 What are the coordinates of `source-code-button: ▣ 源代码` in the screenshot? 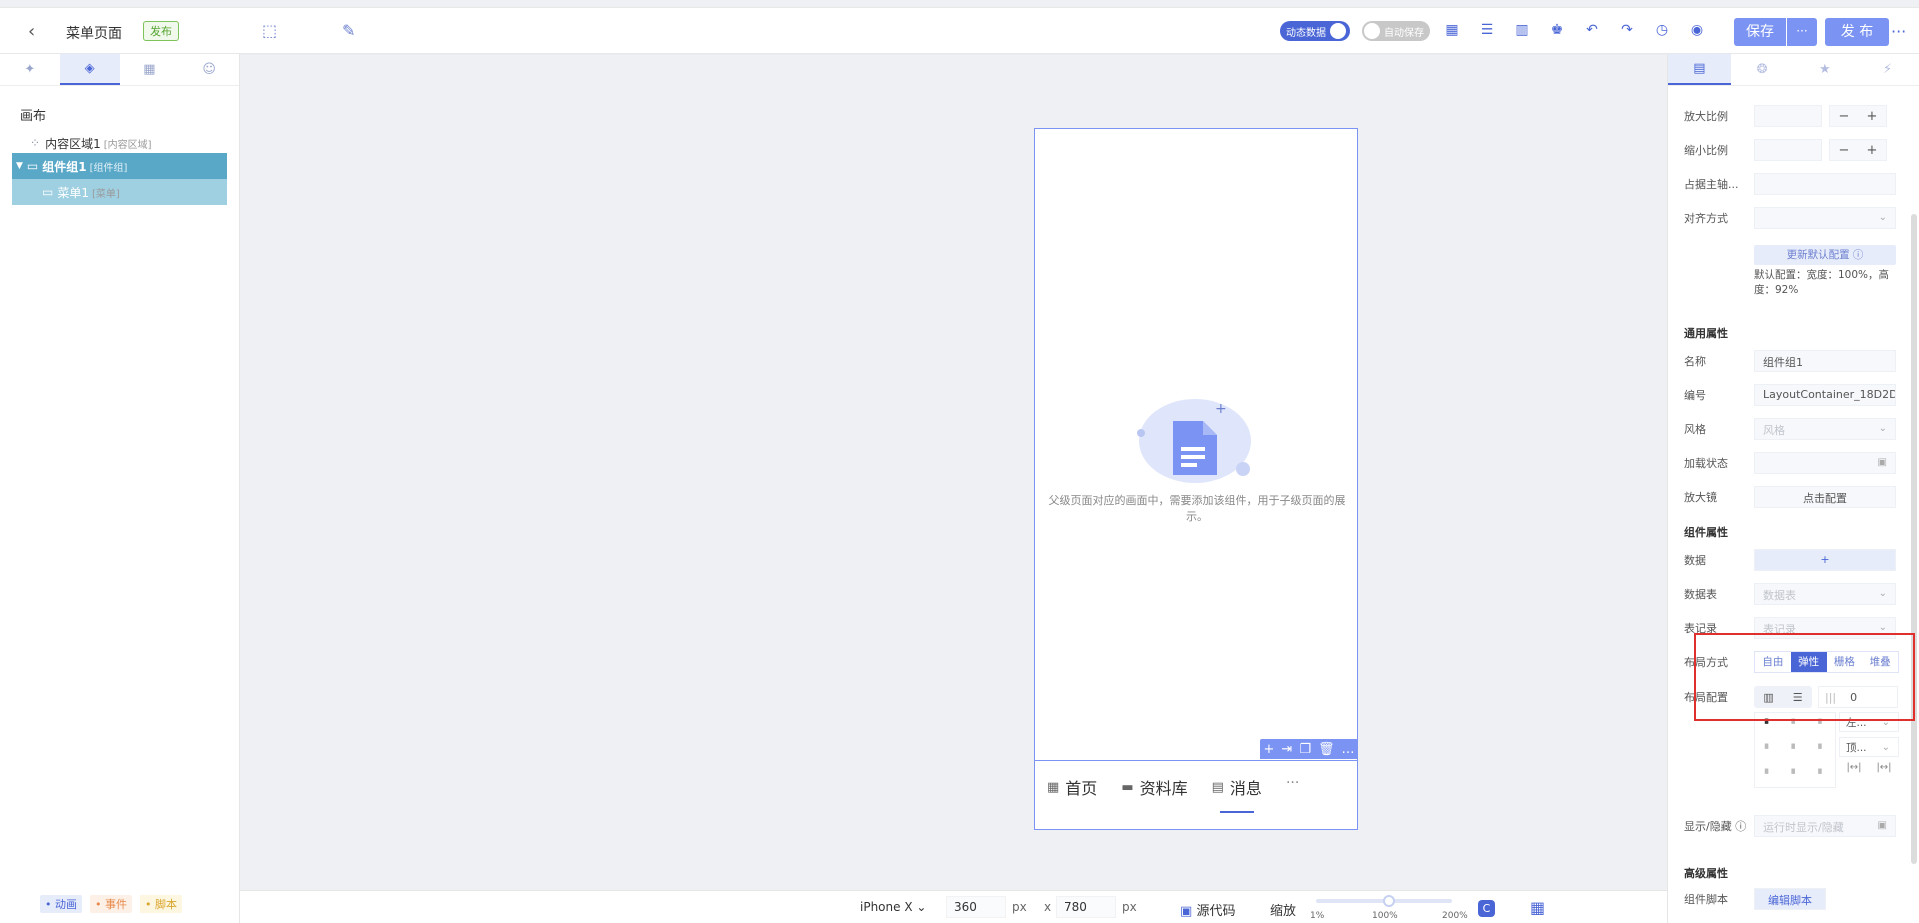 It's located at (1207, 909).